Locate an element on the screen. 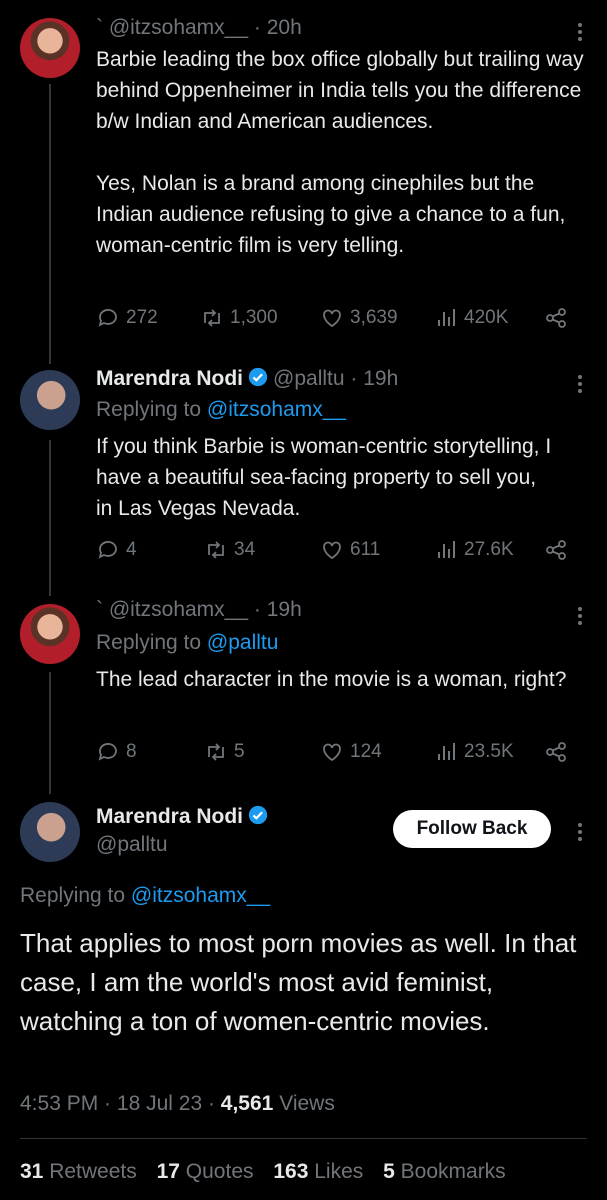  mention-link: @palltu is located at coordinates (243, 642).